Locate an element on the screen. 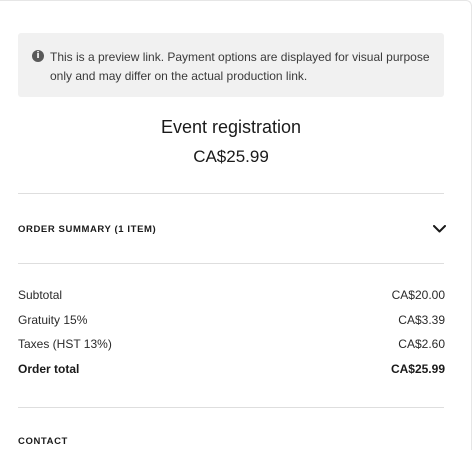 This screenshot has height=450, width=474. order-total-label: Order total is located at coordinates (49, 368).